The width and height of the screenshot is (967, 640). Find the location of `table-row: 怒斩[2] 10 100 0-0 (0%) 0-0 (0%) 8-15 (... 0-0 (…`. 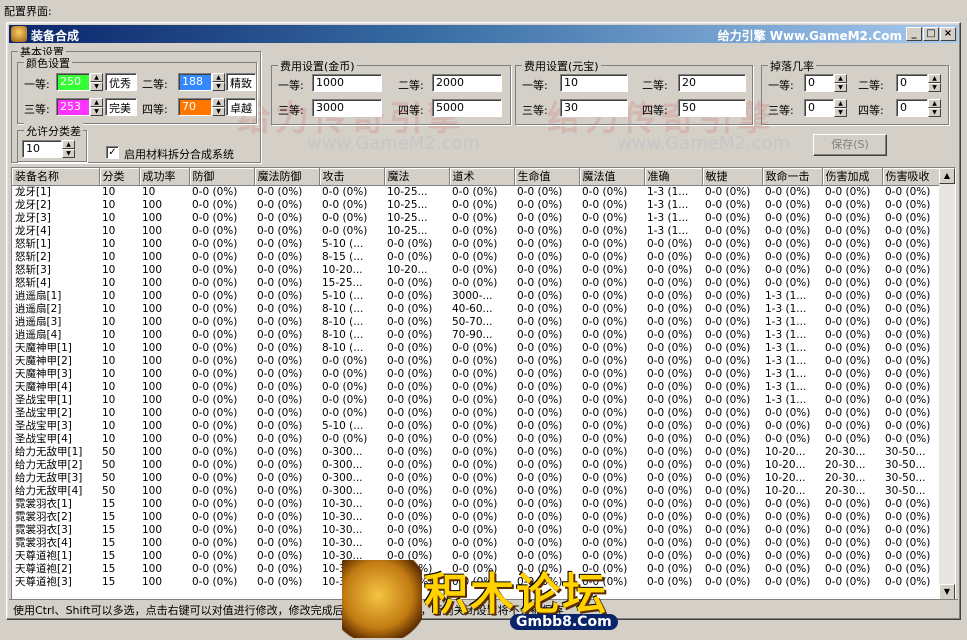

table-row: 怒斩[2] 10 100 0-0 (0%) 0-0 (0%) 8-15 (... 0-0 (… is located at coordinates (476, 257).